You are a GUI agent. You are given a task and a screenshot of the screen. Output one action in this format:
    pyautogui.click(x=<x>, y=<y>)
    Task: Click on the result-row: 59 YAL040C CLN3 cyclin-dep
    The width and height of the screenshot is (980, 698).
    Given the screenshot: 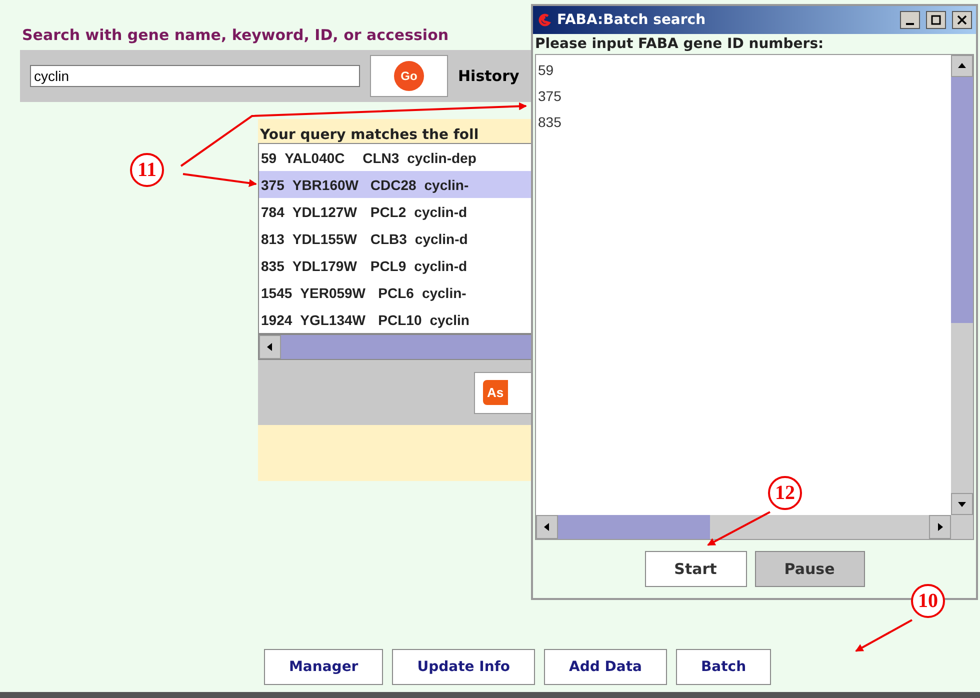 What is the action you would take?
    pyautogui.click(x=395, y=157)
    